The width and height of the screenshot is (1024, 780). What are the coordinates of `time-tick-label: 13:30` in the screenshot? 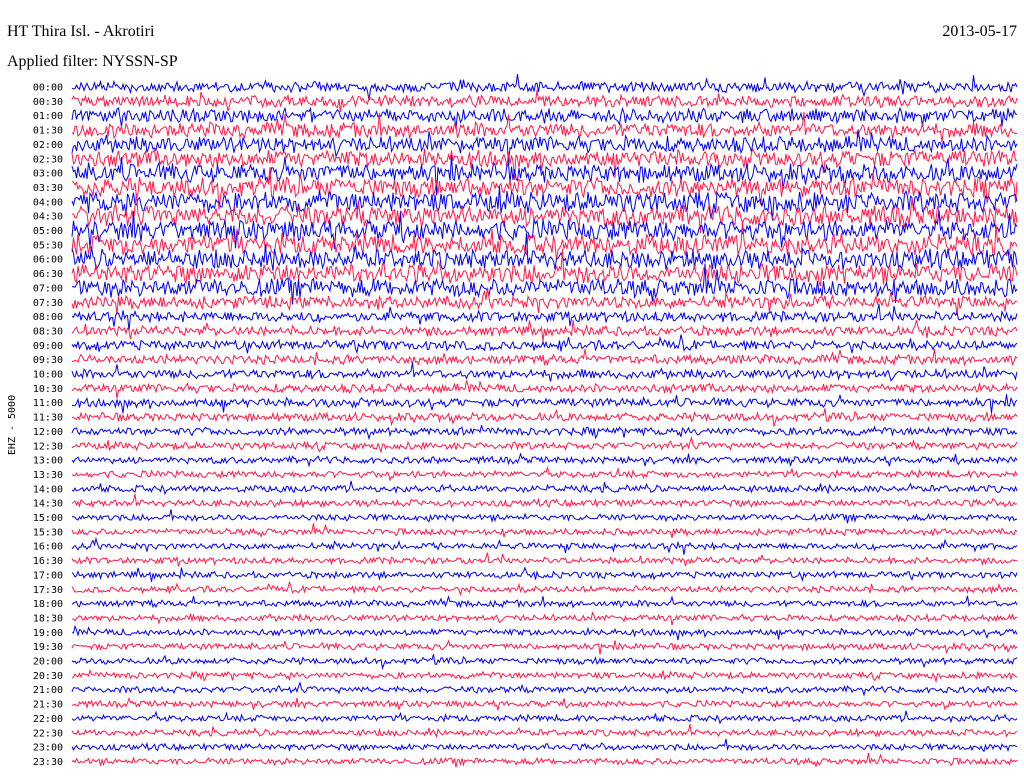 It's located at (48, 475).